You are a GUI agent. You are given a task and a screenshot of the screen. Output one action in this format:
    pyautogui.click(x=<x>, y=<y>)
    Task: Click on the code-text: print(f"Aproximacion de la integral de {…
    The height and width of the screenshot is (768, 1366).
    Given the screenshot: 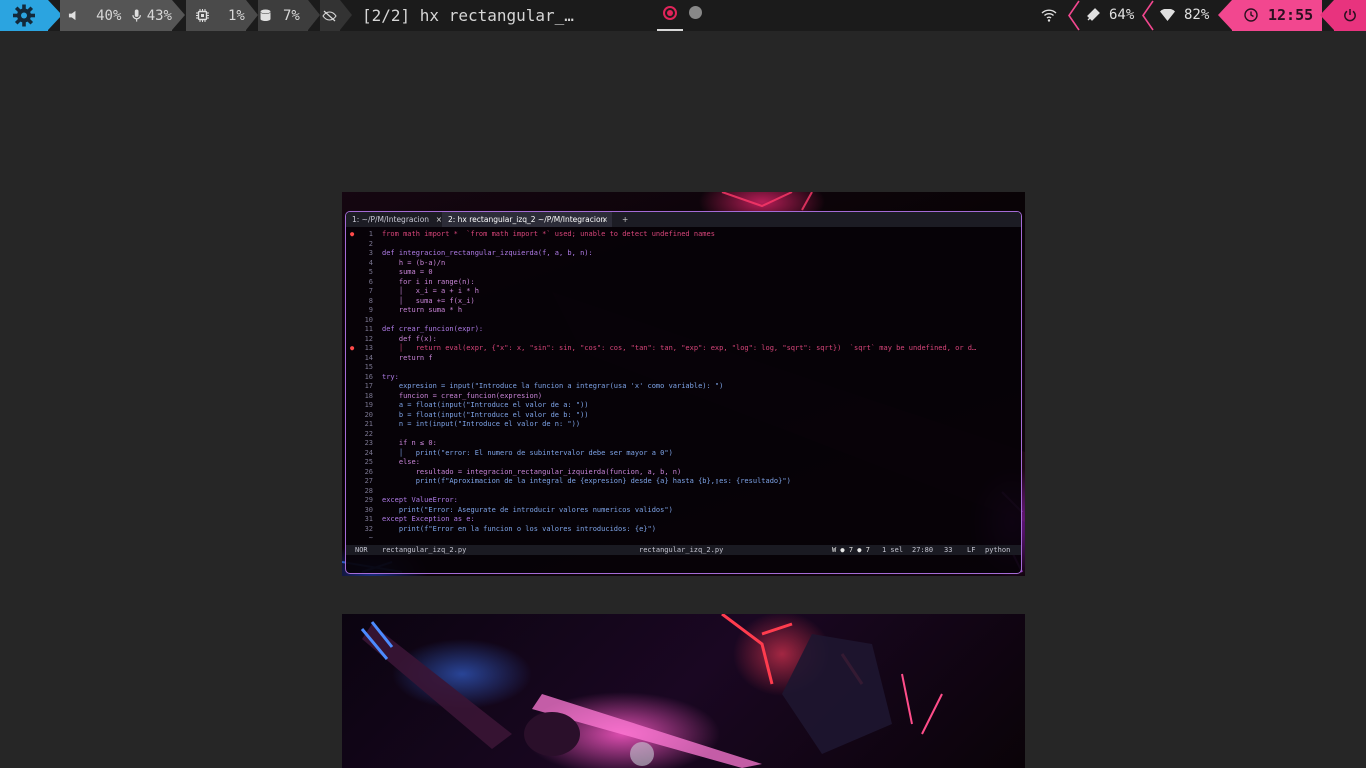 What is the action you would take?
    pyautogui.click(x=586, y=481)
    